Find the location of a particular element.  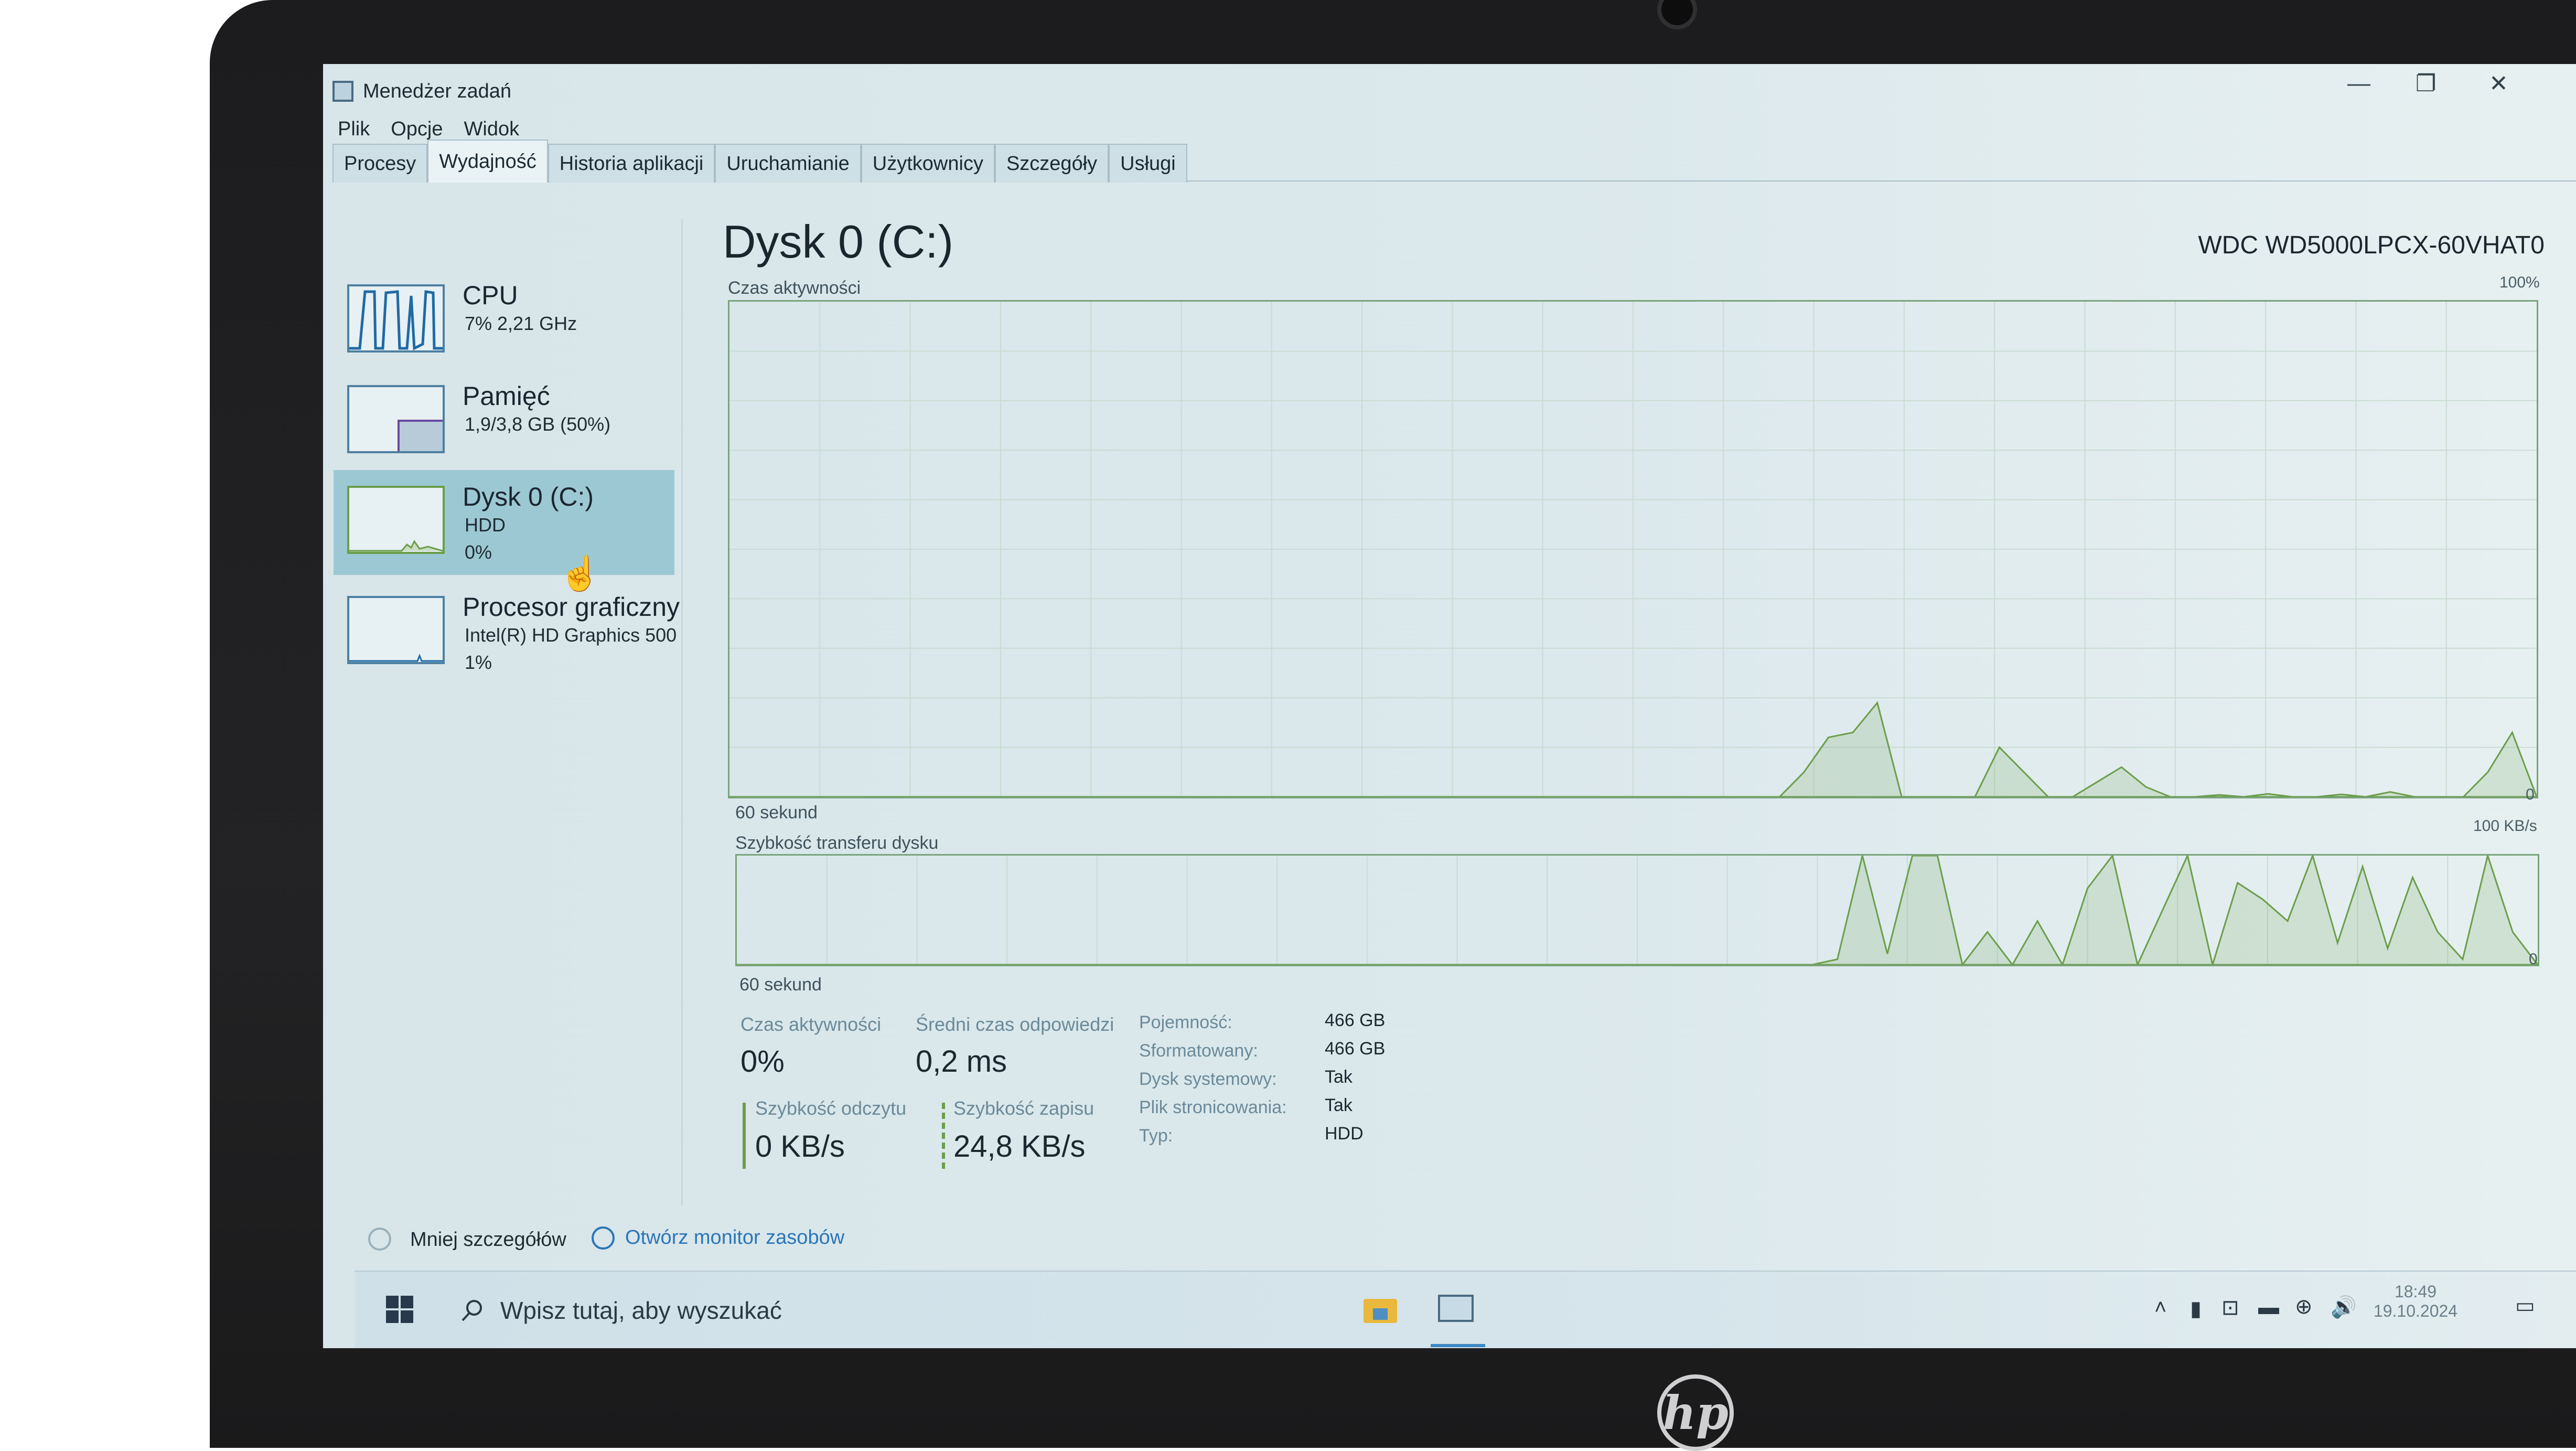

perf-item-cpu: CPU 7% 2,21 GHz is located at coordinates (504, 321).